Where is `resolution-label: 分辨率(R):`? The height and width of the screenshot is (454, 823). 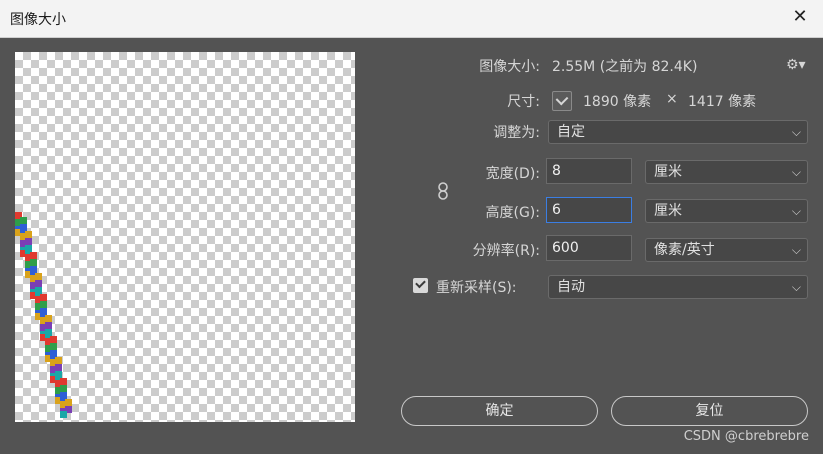 resolution-label: 分辨率(R): is located at coordinates (506, 251).